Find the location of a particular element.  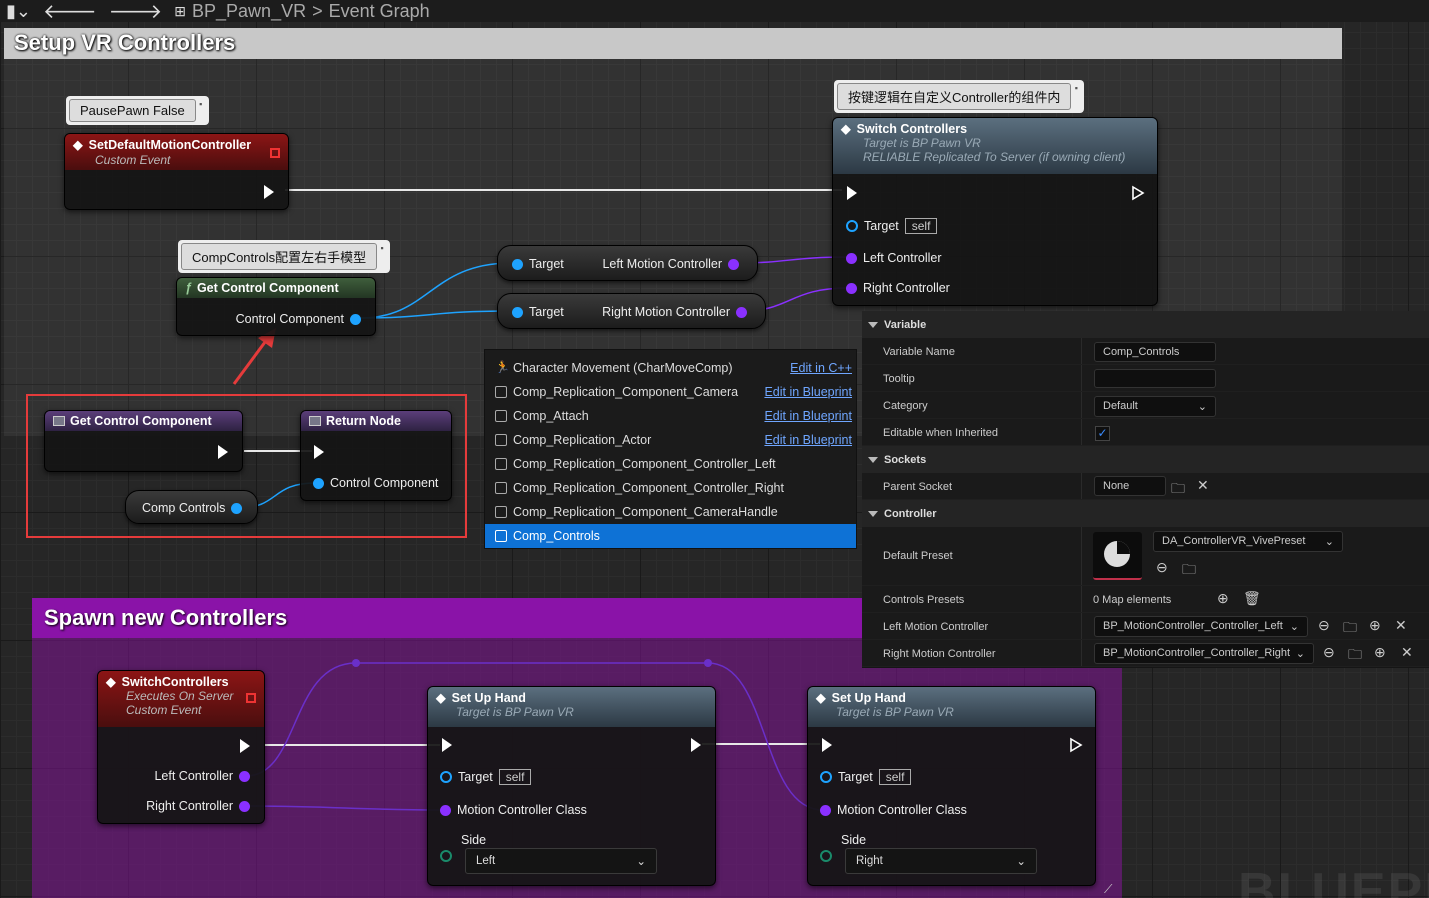

breadcrumb-graph: Event Graph is located at coordinates (379, 11).